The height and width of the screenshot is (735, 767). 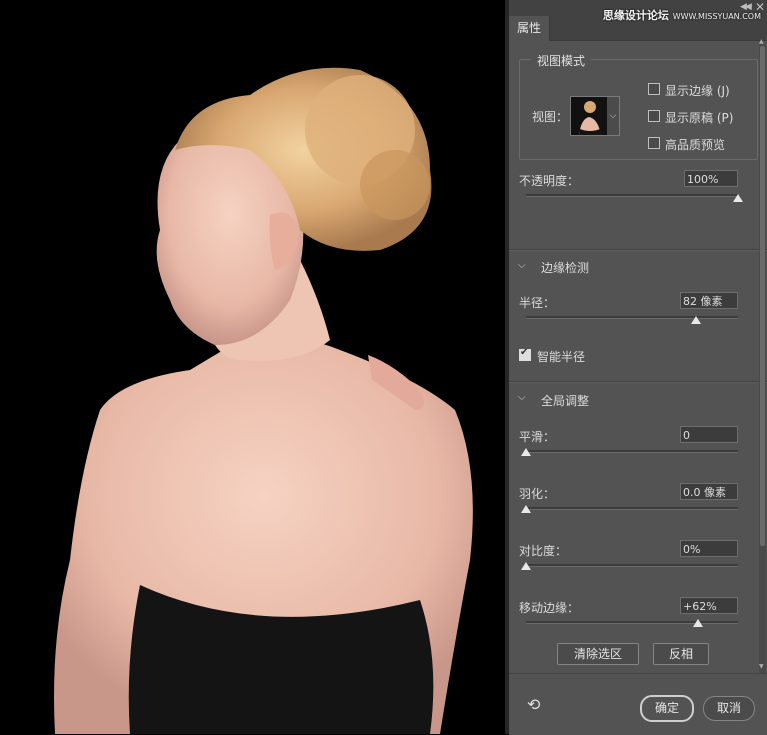 What do you see at coordinates (549, 181) in the screenshot?
I see `opacity-label: 不透明度：` at bounding box center [549, 181].